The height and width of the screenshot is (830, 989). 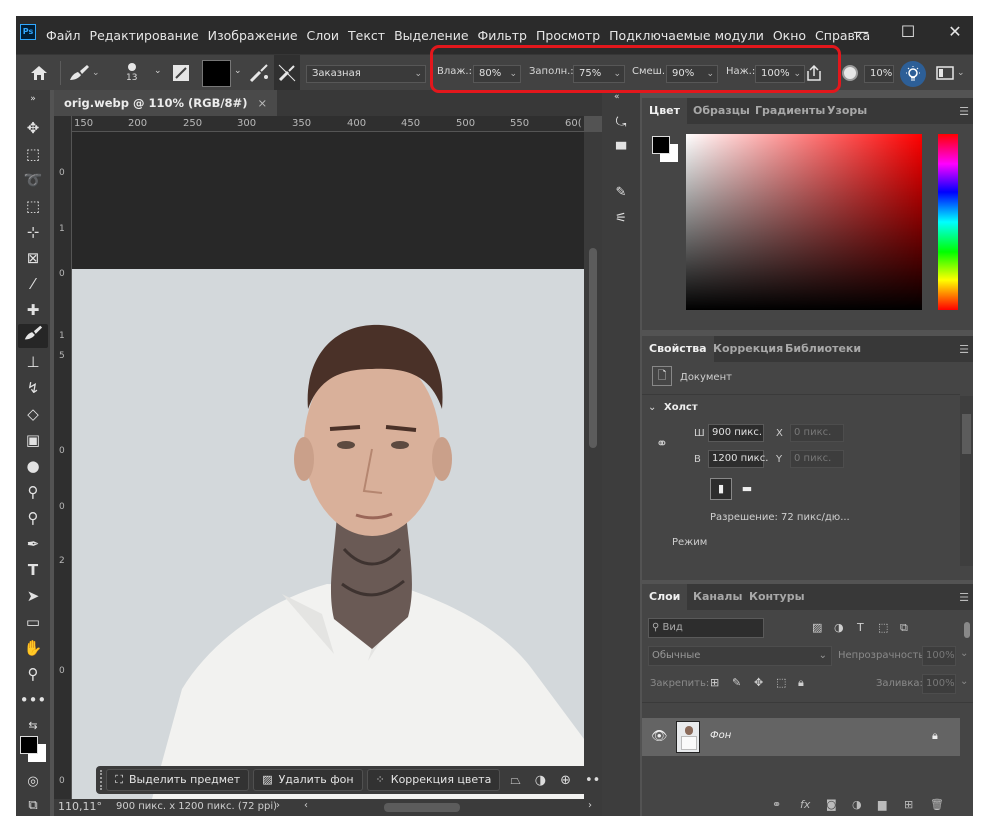 I want to click on canvas-vertical-scrollbar, so click(x=593, y=465).